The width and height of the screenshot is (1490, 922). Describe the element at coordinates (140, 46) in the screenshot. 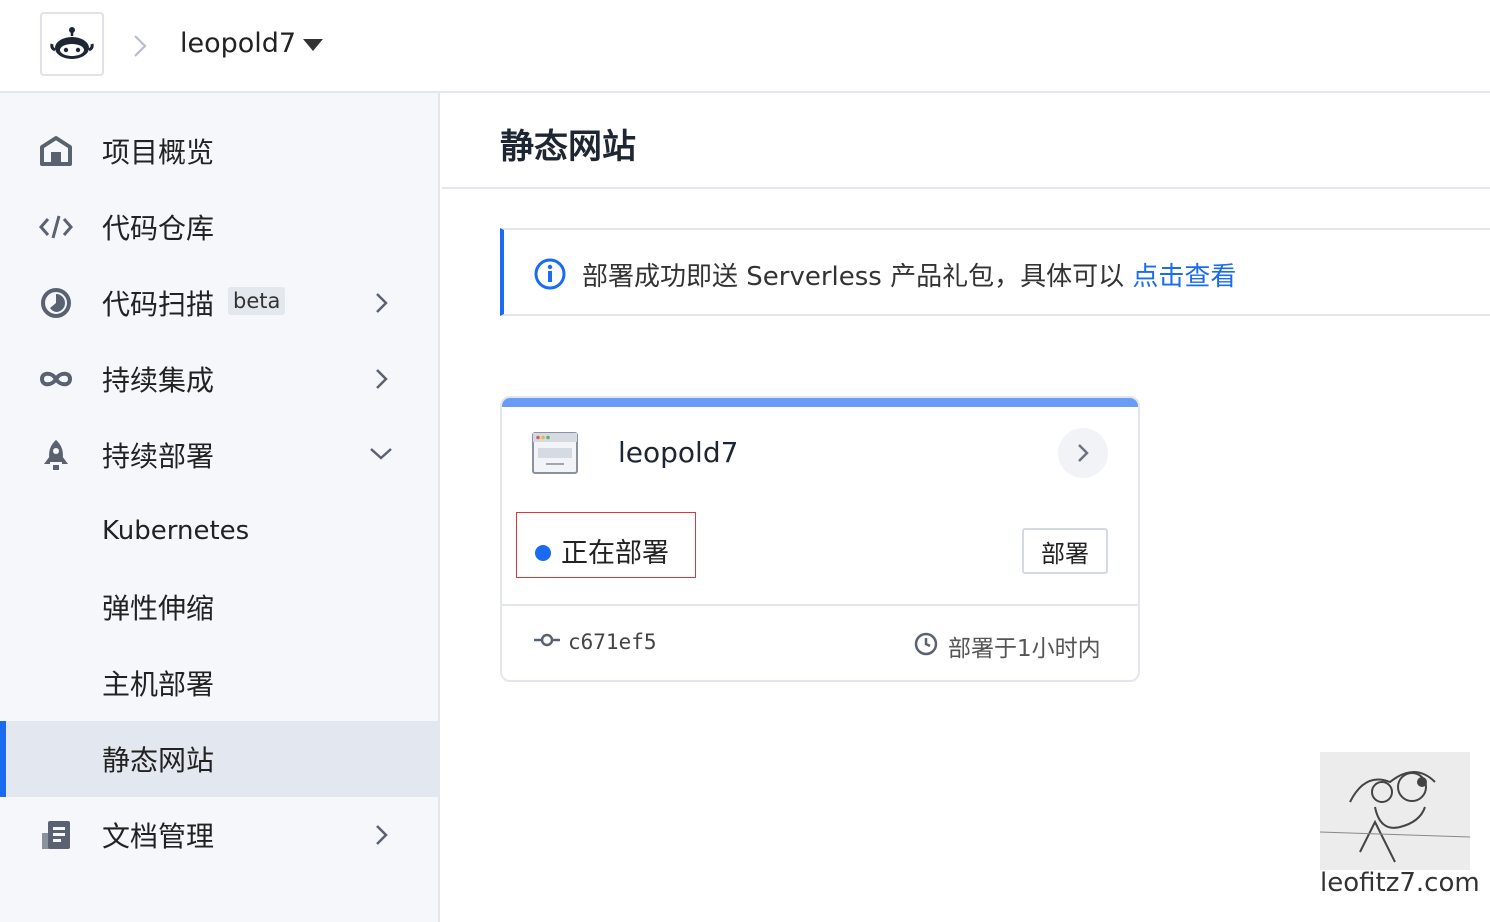

I see `breadcrumb-chevron-icon` at that location.